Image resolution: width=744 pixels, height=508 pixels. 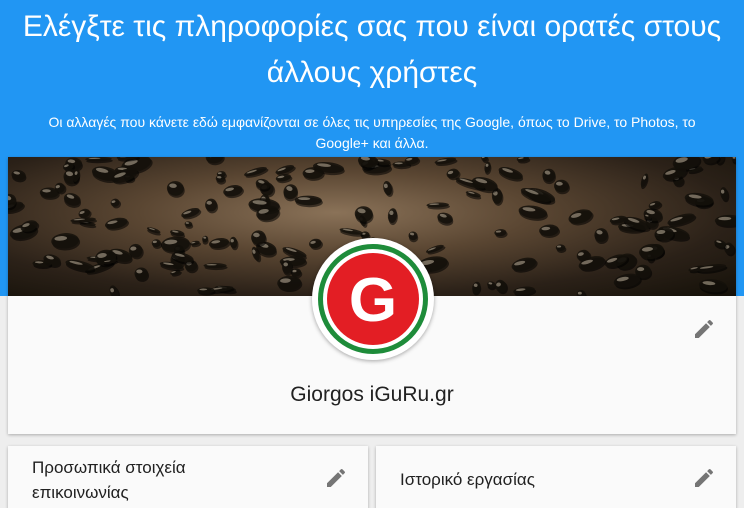 I want to click on work-history-card: Ιστορικό εργασίας, so click(x=556, y=477).